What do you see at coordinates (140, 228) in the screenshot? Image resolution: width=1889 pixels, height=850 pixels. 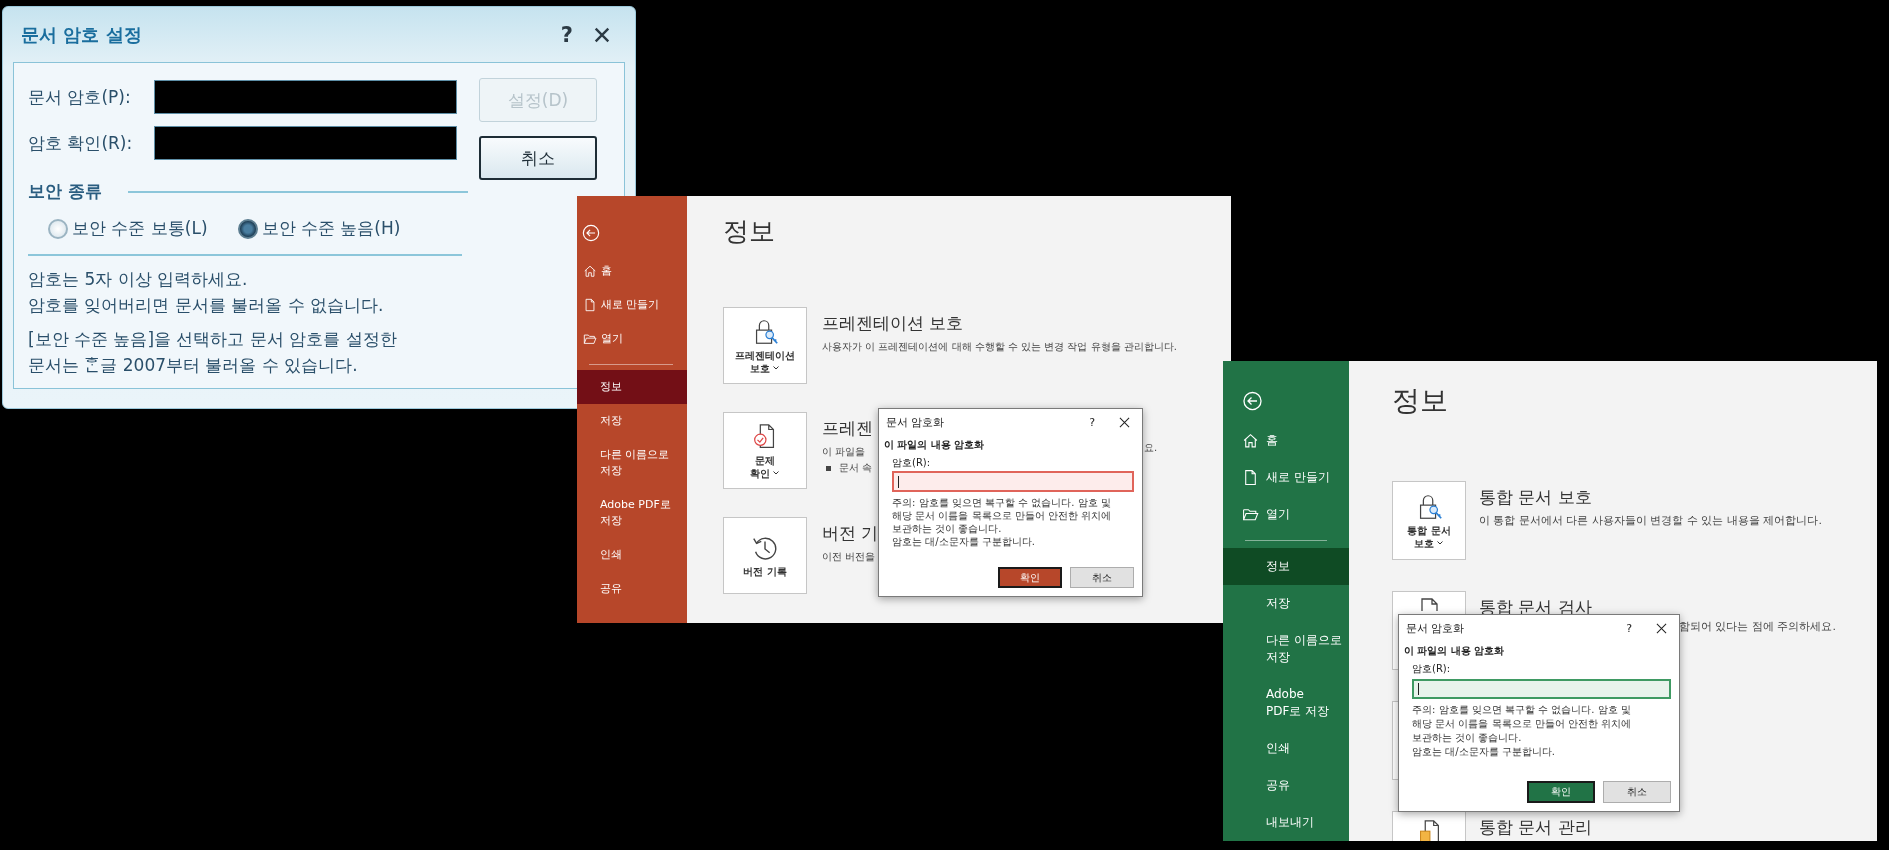 I see `radio-label: 보안 수준 보통(L)` at bounding box center [140, 228].